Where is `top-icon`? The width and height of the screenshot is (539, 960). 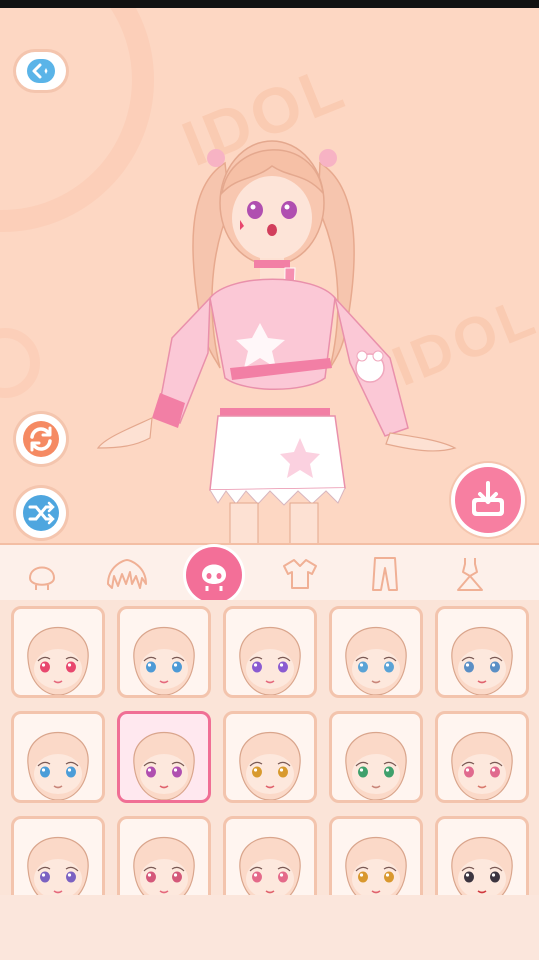 top-icon is located at coordinates (300, 574).